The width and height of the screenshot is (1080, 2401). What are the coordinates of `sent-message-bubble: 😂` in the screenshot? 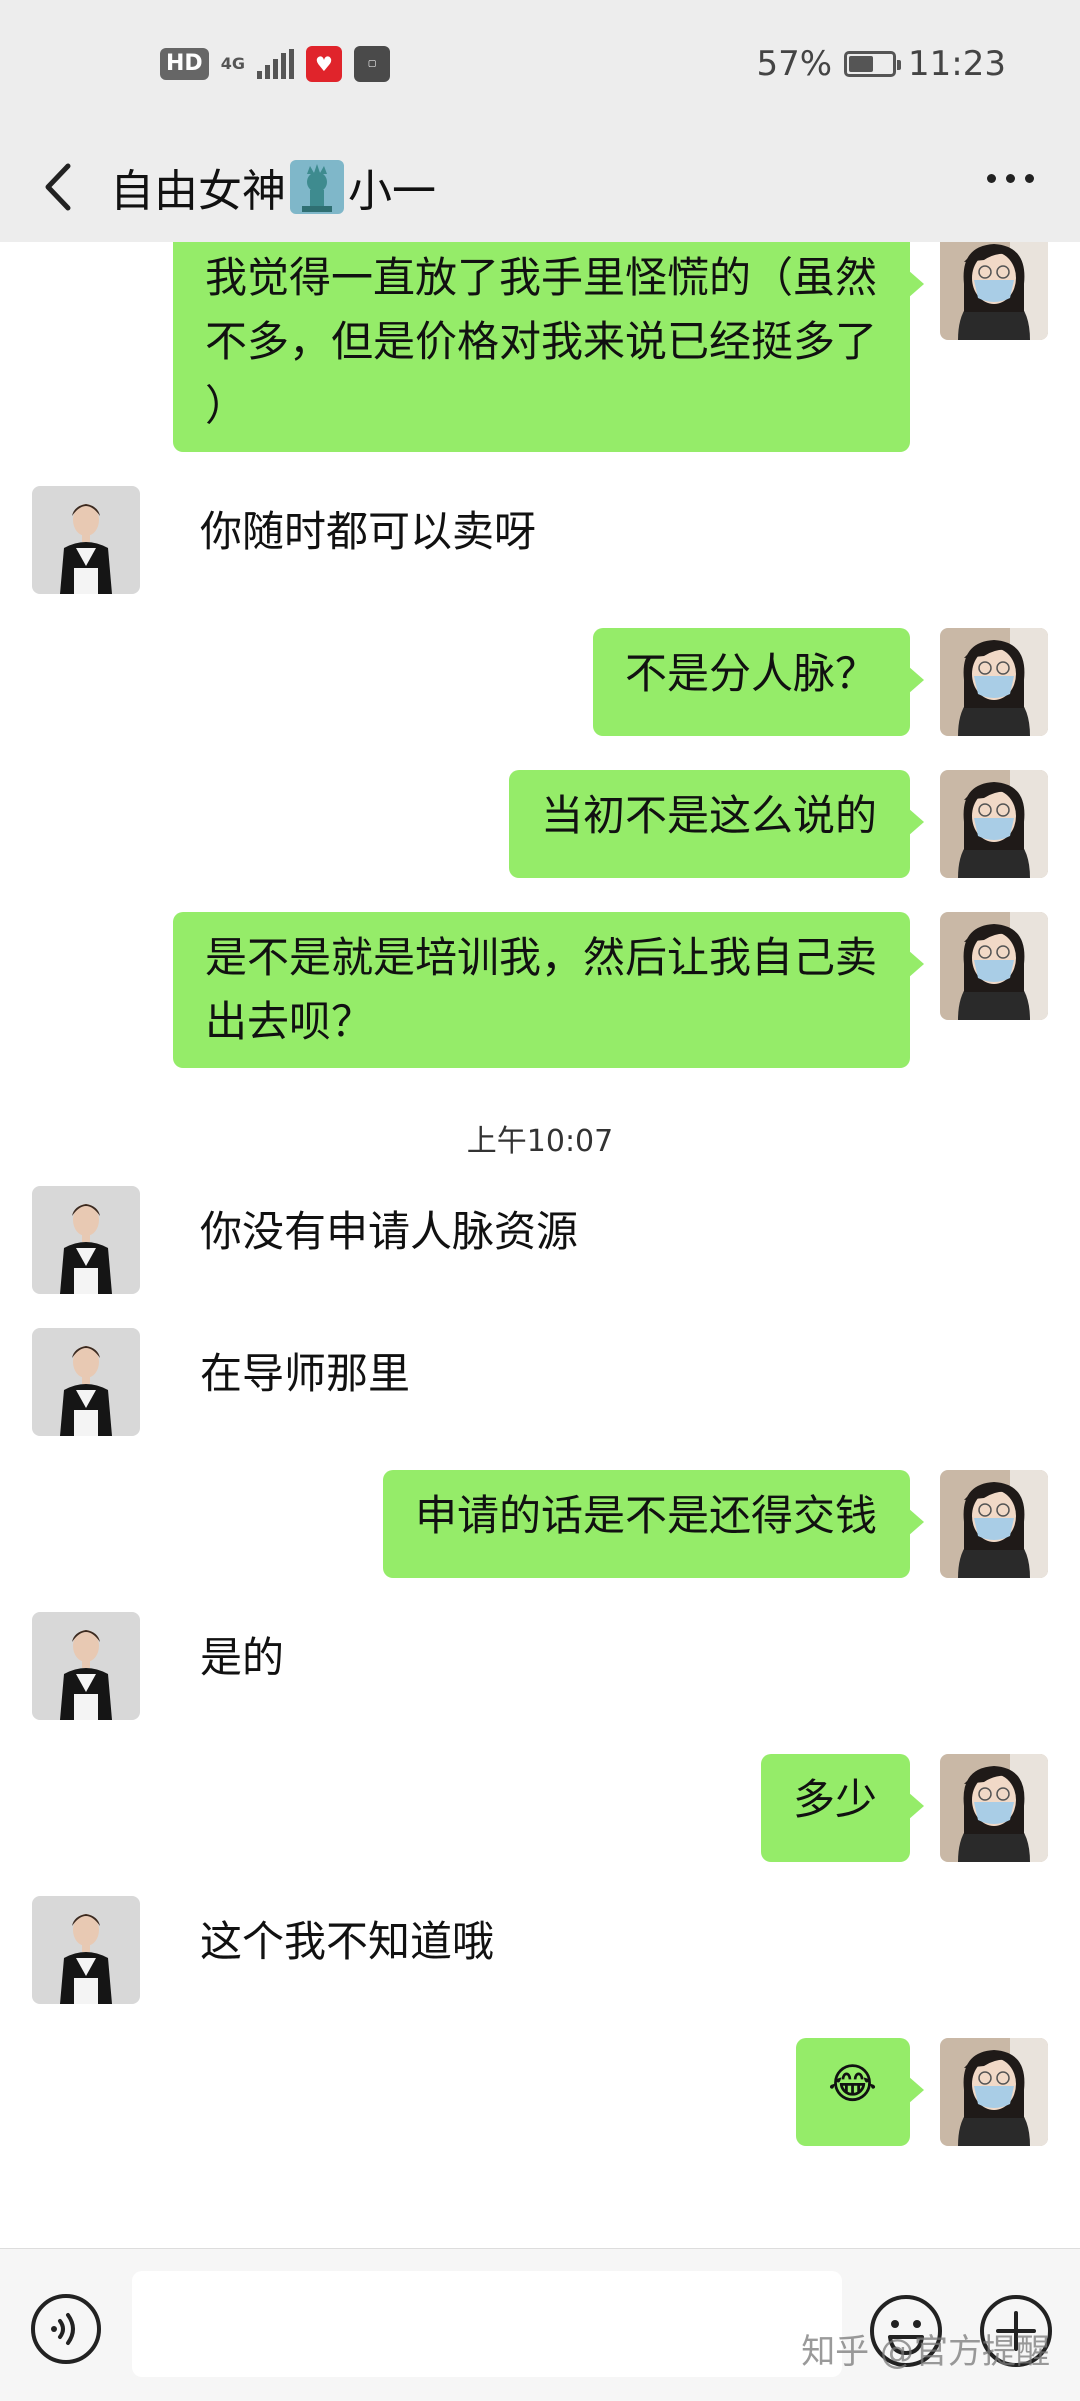 It's located at (860, 2092).